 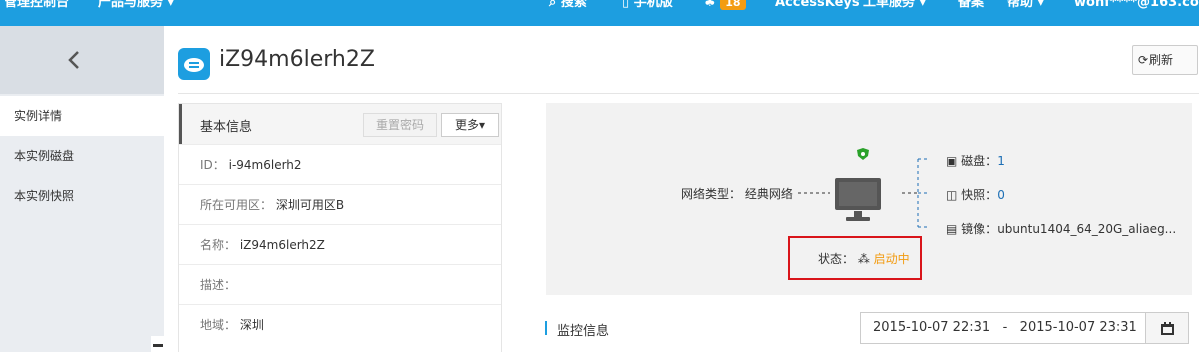 I want to click on status-highlight: 状态： ⁂ 启动中, so click(x=855, y=258).